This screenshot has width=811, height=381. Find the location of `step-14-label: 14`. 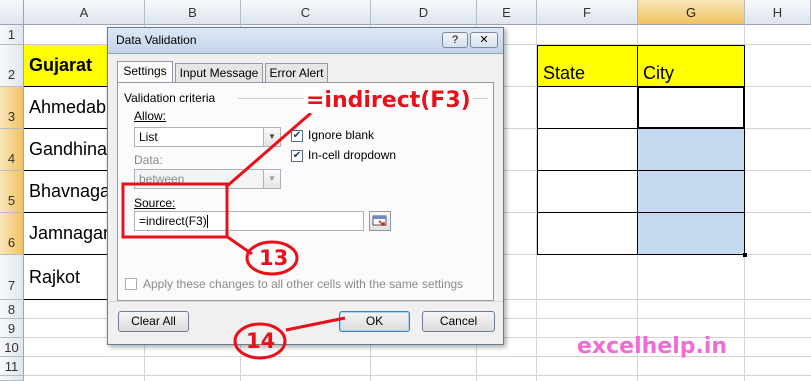

step-14-label: 14 is located at coordinates (261, 341).